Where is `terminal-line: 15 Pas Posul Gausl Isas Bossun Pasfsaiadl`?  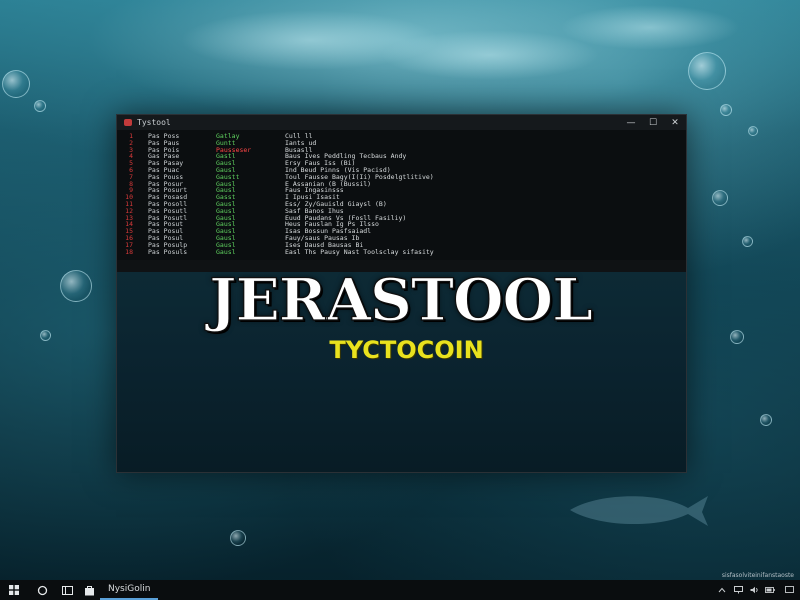 terminal-line: 15 Pas Posul Gausl Isas Bossun Pasfsaiadl is located at coordinates (401, 231).